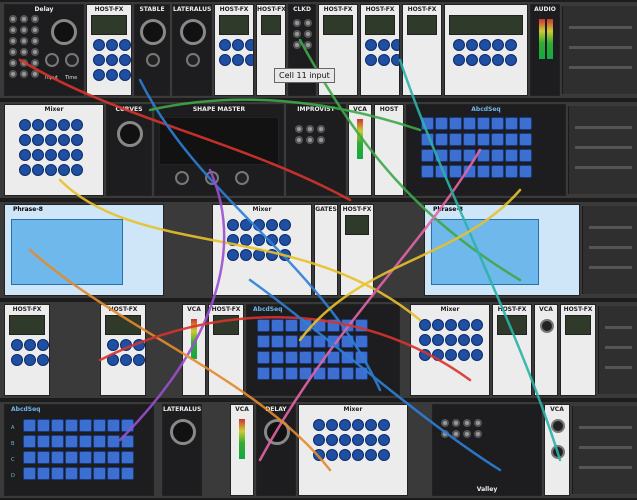 The height and width of the screenshot is (500, 637). What do you see at coordinates (276, 409) in the screenshot?
I see `module-title: DELAY` at bounding box center [276, 409].